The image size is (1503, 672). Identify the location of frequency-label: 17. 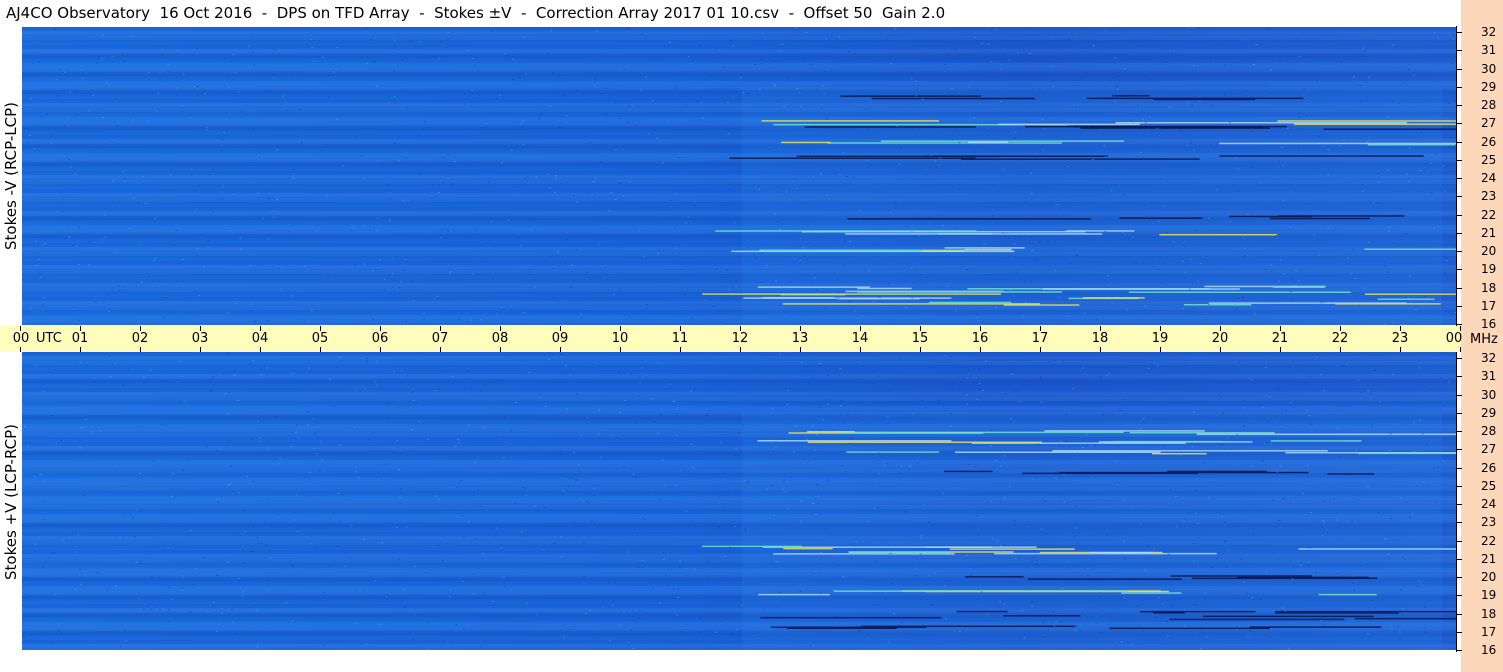
(1489, 631).